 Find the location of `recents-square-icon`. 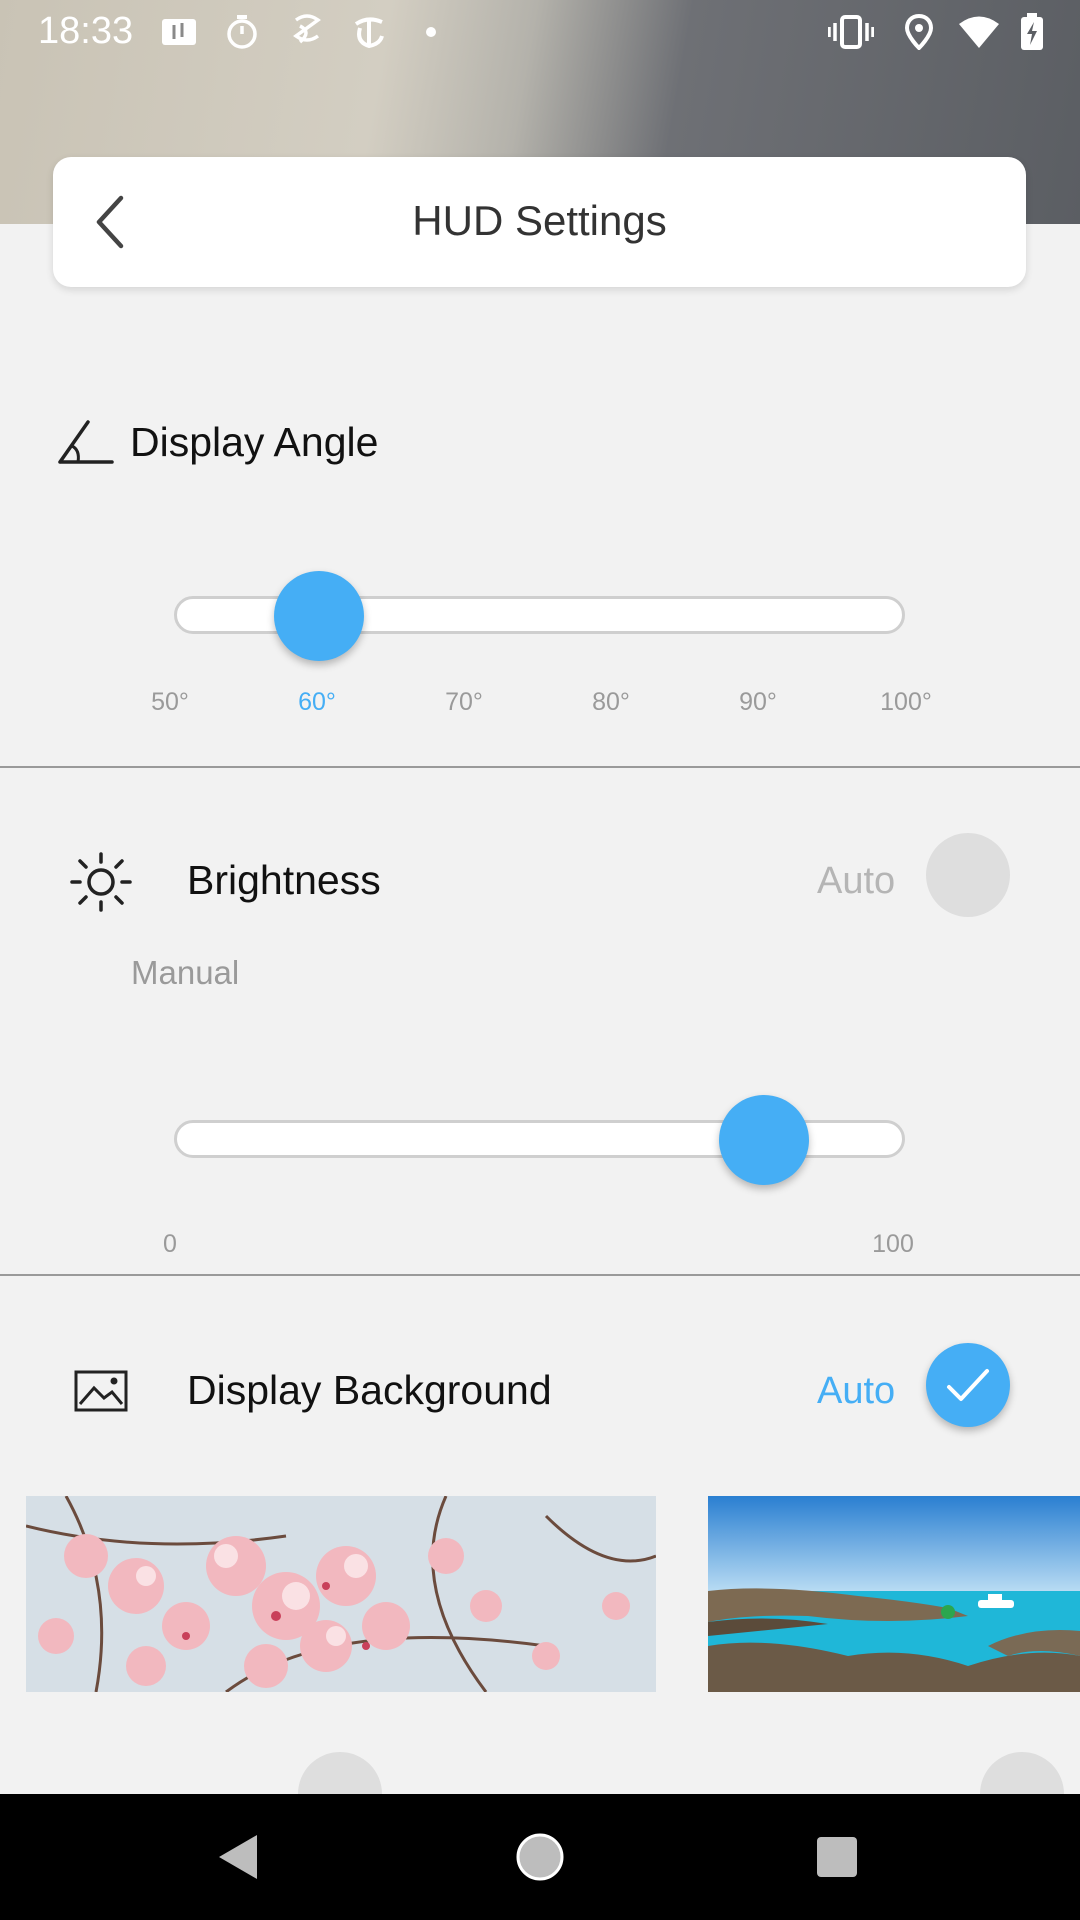

recents-square-icon is located at coordinates (837, 1857).